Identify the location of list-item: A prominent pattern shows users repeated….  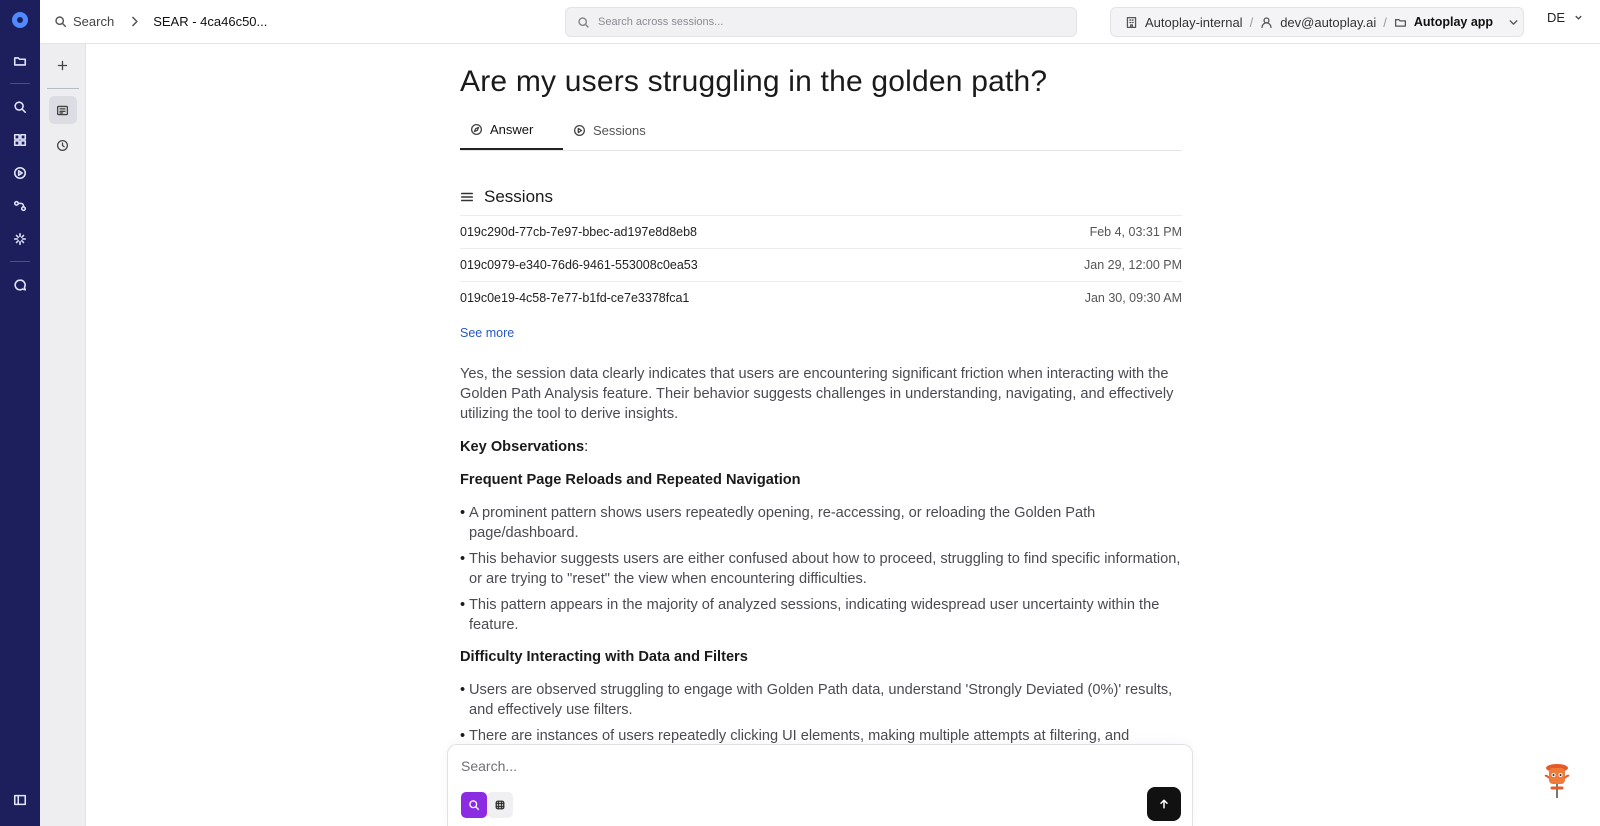
(821, 523).